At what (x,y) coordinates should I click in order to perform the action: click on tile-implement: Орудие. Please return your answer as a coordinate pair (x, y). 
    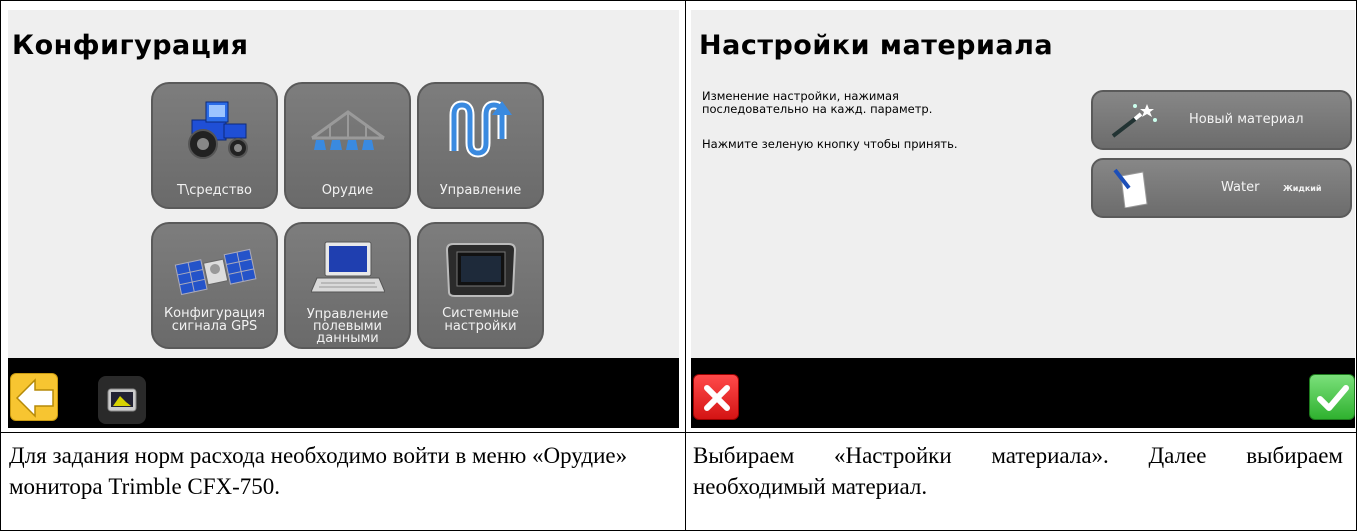
    Looking at the image, I should click on (347, 145).